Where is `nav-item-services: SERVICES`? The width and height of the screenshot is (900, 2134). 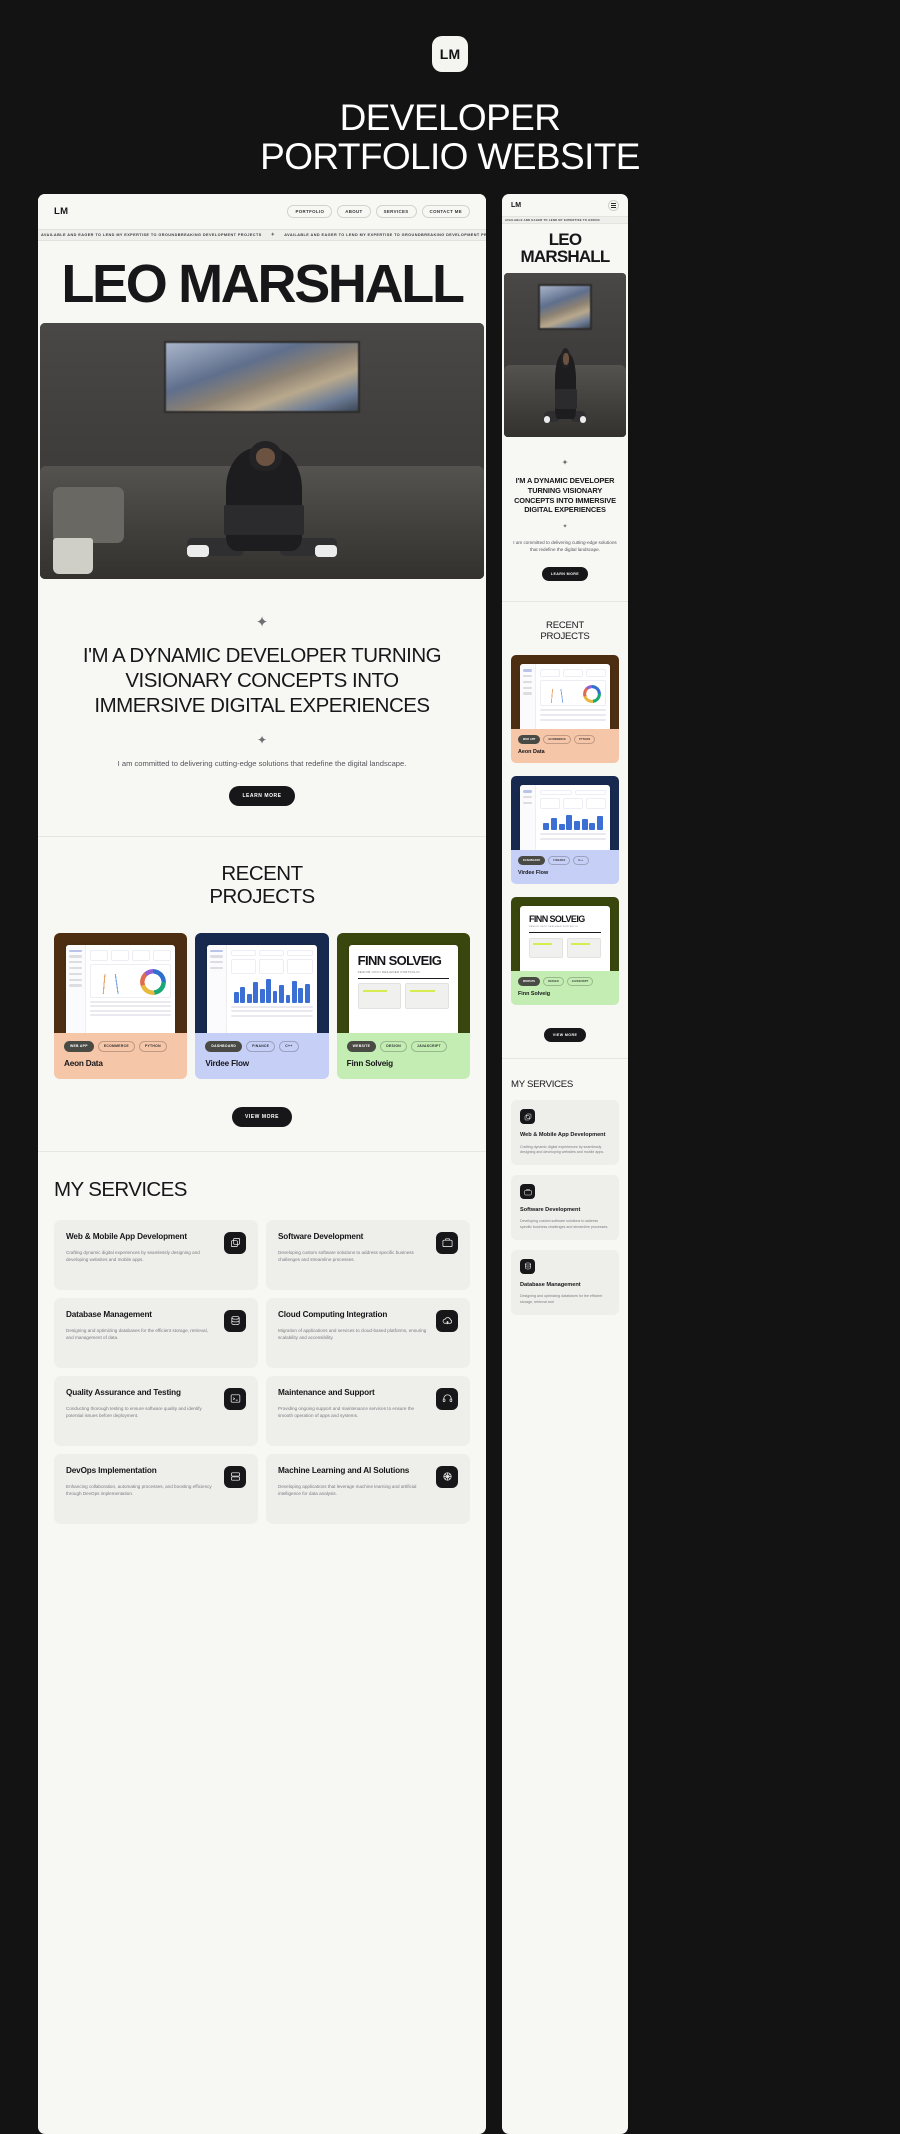
nav-item-services: SERVICES is located at coordinates (396, 211).